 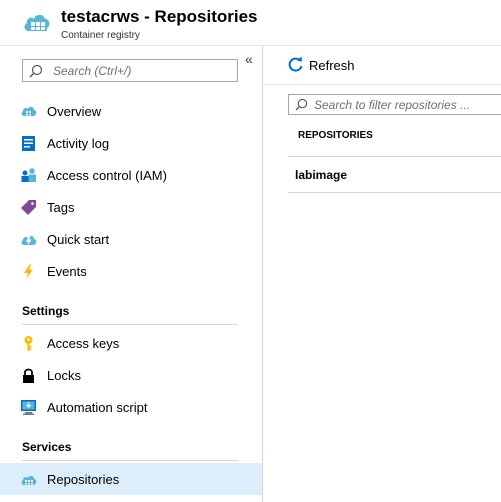 What do you see at coordinates (131, 143) in the screenshot?
I see `sidebar-item-activity-log: Activity log` at bounding box center [131, 143].